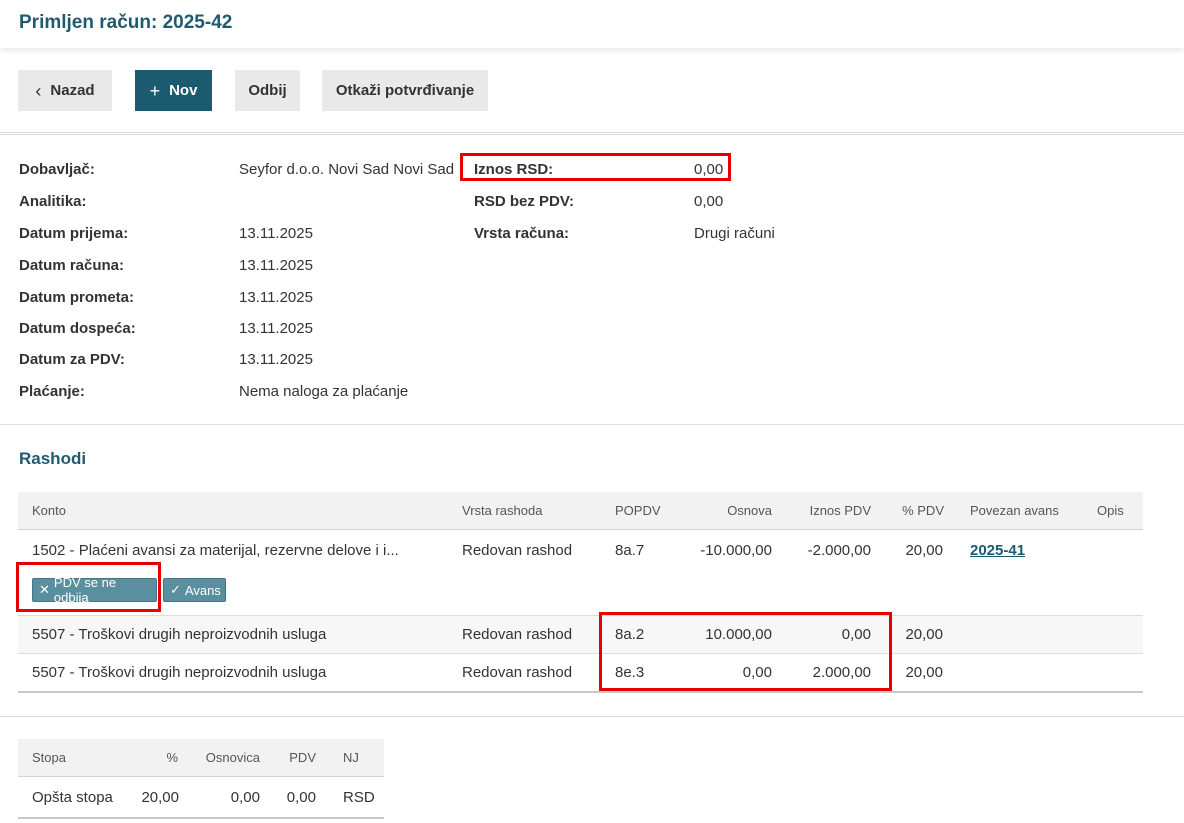 Image resolution: width=1184 pixels, height=823 pixels. What do you see at coordinates (324, 391) in the screenshot?
I see `payment-value: Nema naloga za plaćanje` at bounding box center [324, 391].